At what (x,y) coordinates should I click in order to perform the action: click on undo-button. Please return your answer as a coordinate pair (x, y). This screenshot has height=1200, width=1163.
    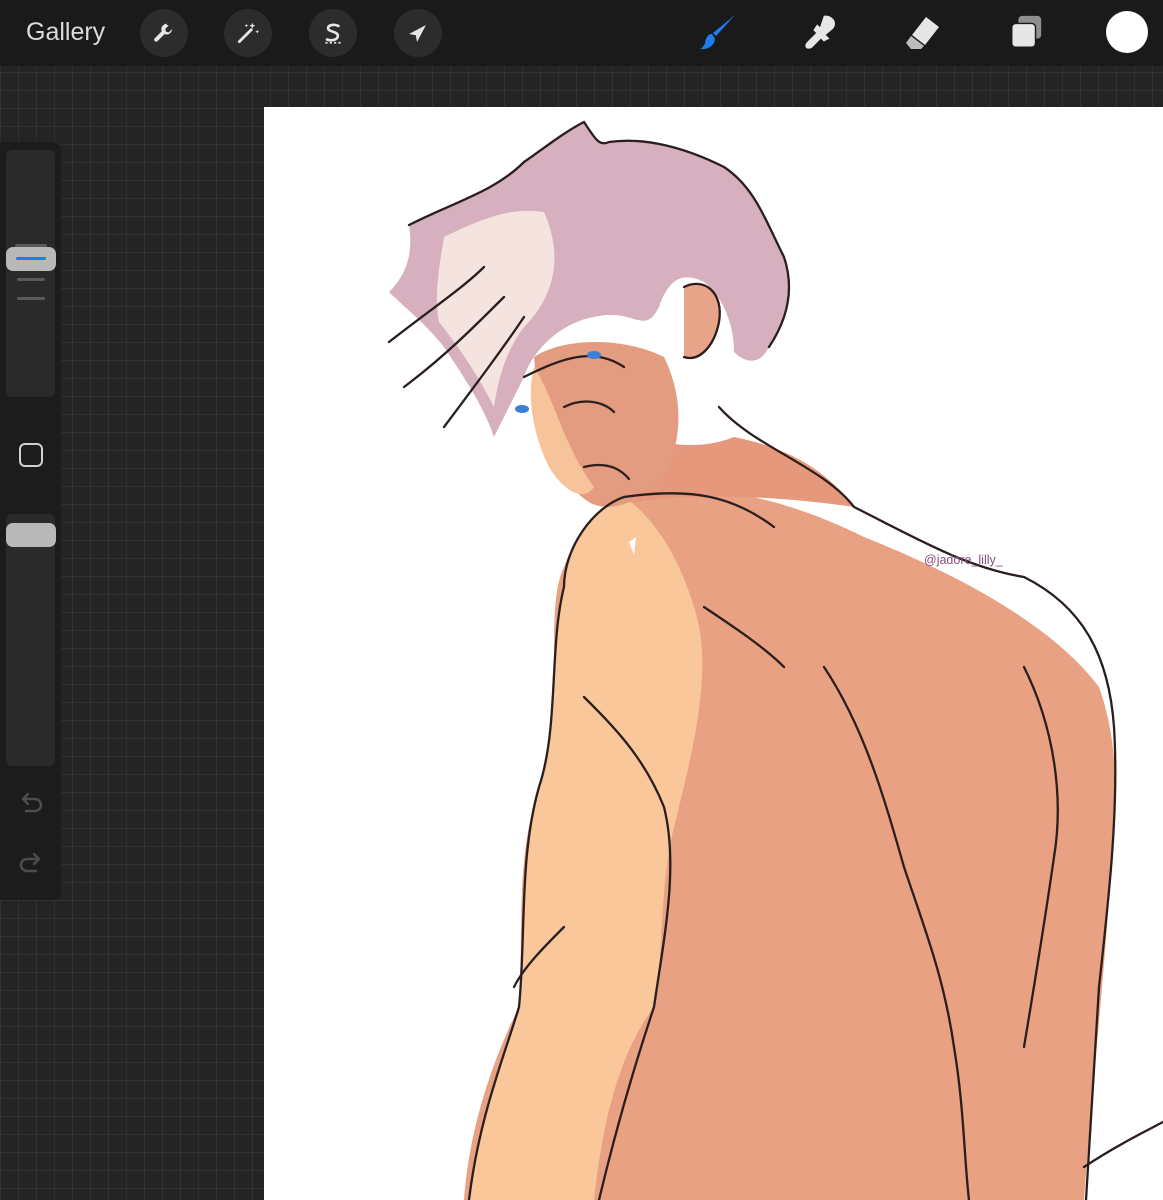
    Looking at the image, I should click on (31, 802).